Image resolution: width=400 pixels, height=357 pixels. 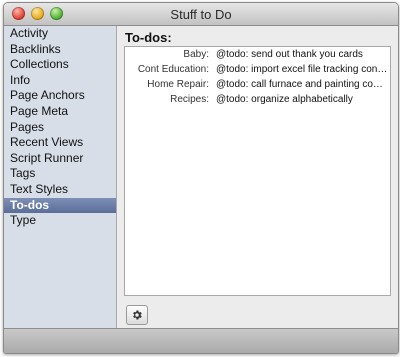 I want to click on sidebar-item-recent-views: Recent Views, so click(x=60, y=143).